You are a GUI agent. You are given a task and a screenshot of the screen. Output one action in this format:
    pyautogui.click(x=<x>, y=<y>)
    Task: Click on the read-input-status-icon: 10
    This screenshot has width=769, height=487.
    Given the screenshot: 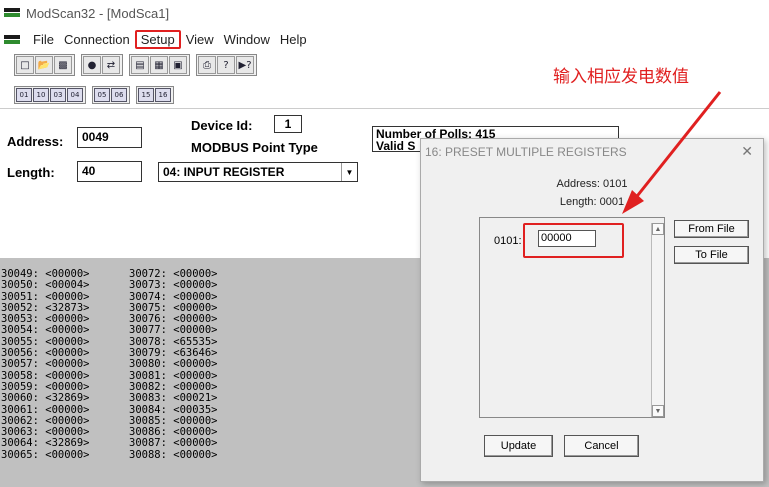 What is the action you would take?
    pyautogui.click(x=41, y=95)
    